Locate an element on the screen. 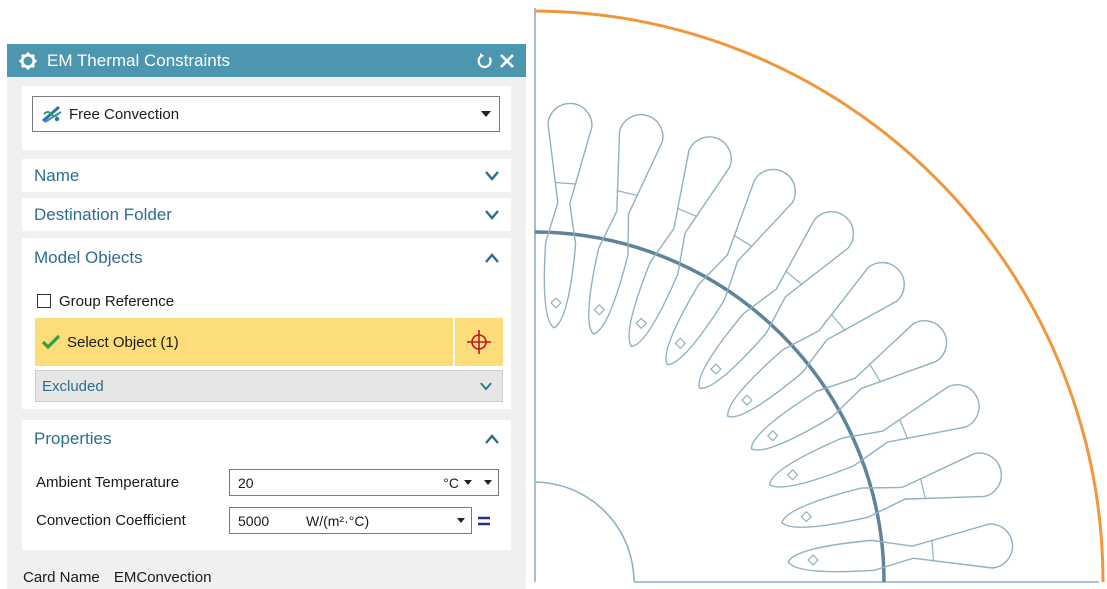  card-name-label: Card Name is located at coordinates (61, 577).